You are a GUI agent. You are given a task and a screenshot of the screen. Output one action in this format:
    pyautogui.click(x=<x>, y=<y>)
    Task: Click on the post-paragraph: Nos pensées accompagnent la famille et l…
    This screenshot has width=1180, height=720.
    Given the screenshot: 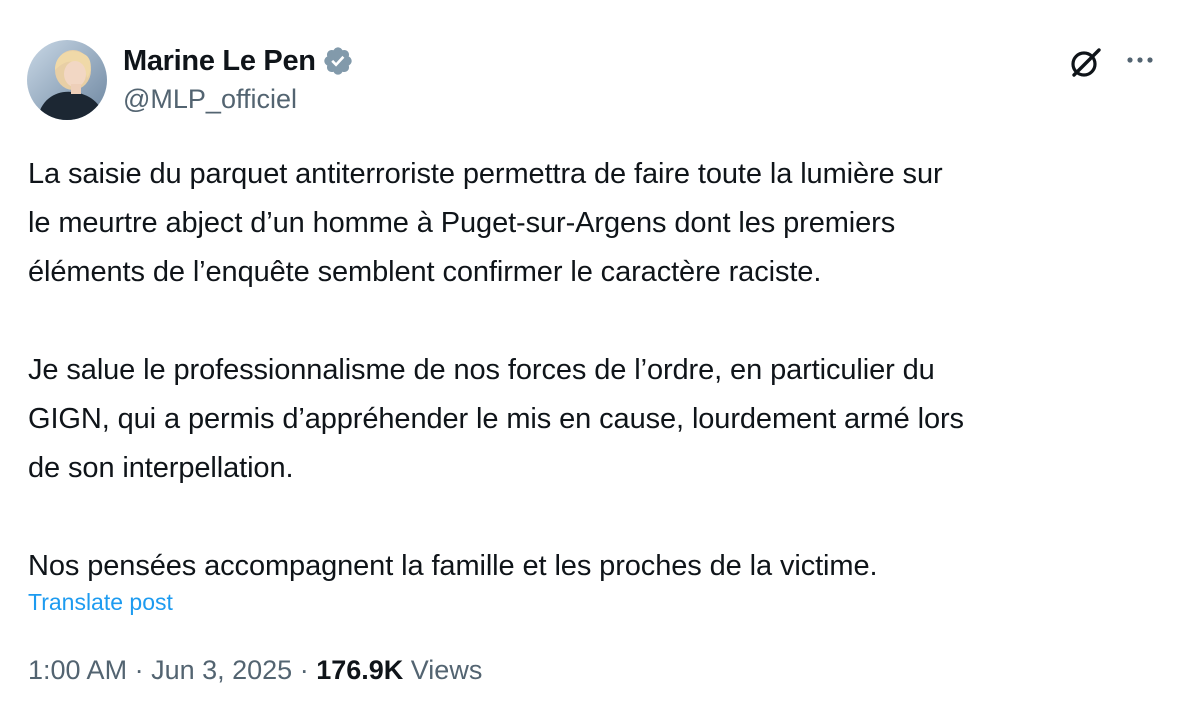 What is the action you would take?
    pyautogui.click(x=453, y=566)
    